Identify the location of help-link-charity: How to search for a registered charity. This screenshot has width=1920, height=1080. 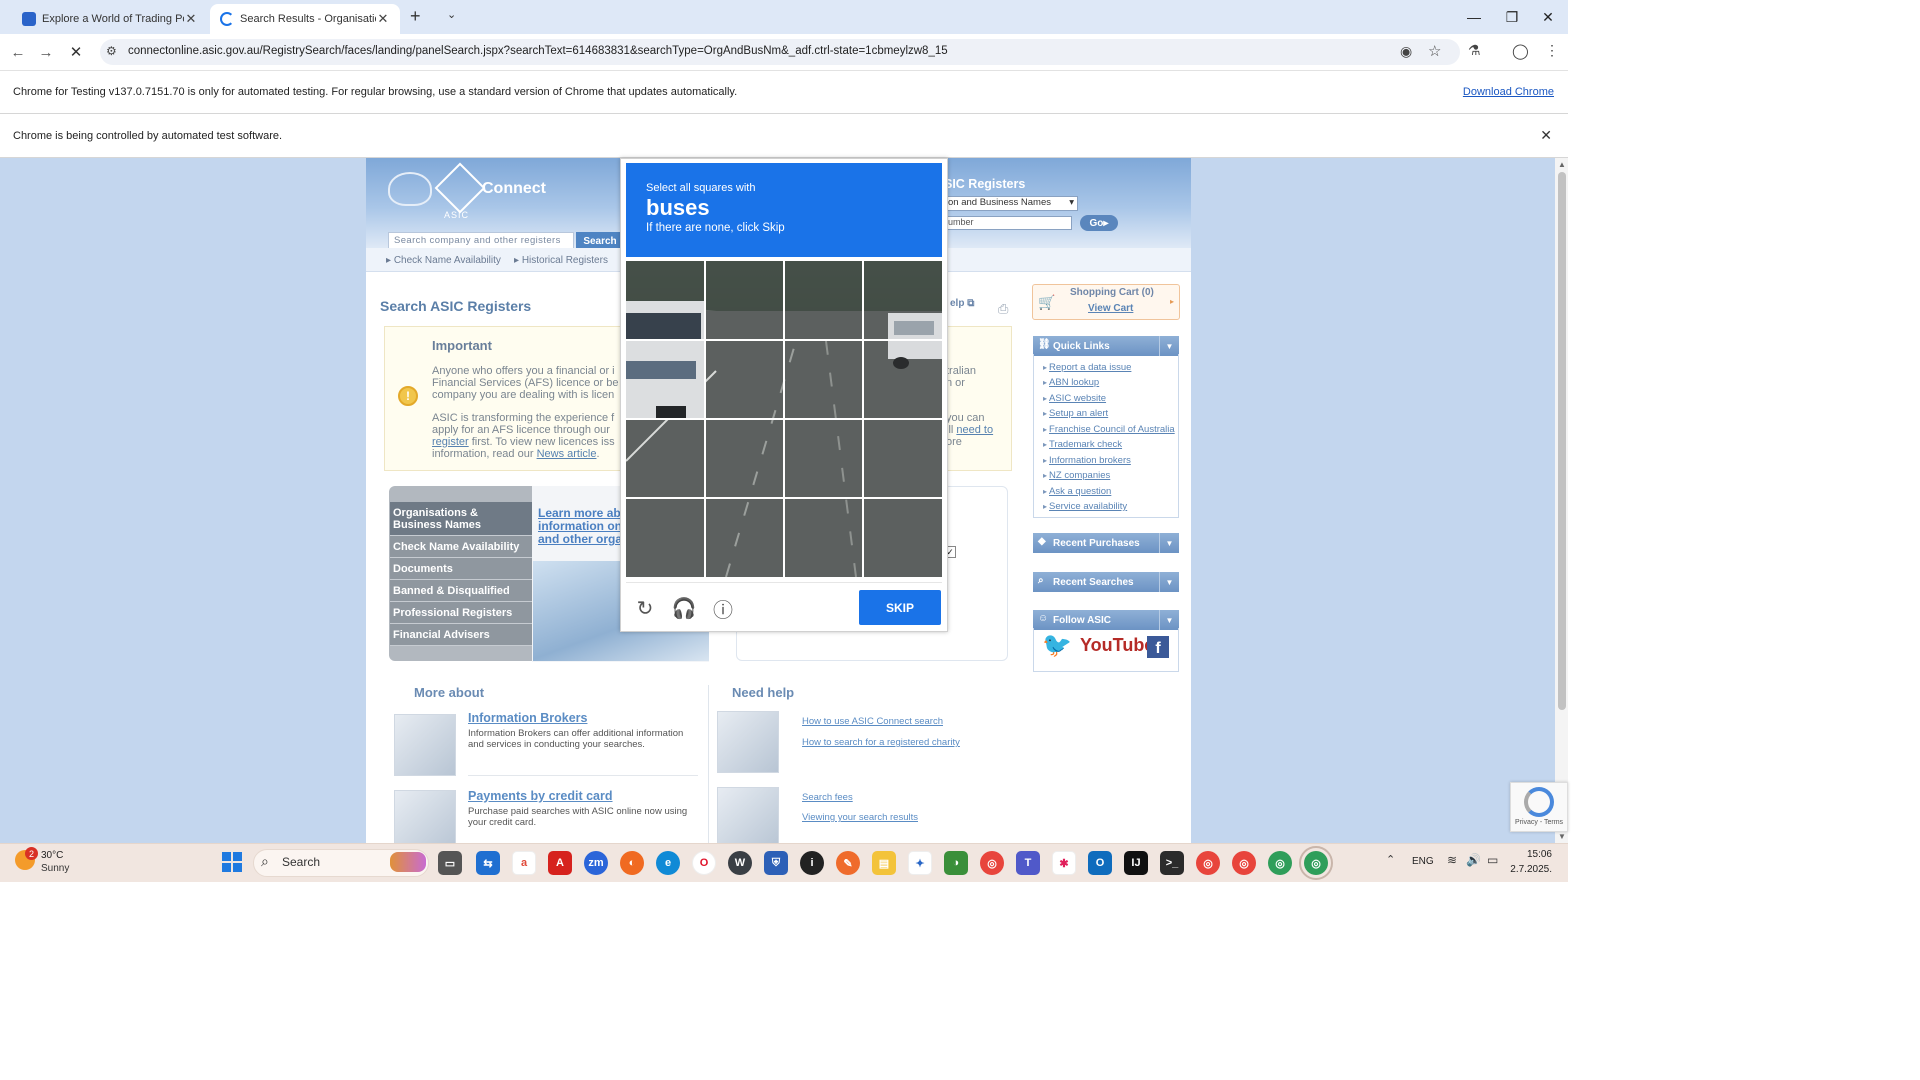
(881, 742).